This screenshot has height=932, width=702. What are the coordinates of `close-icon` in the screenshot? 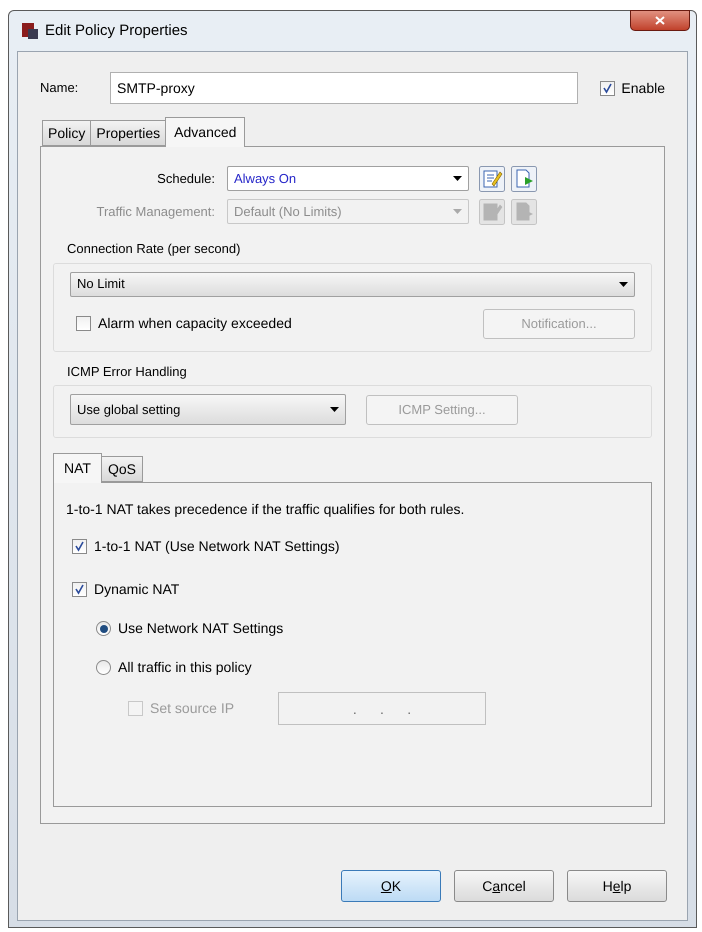 It's located at (660, 20).